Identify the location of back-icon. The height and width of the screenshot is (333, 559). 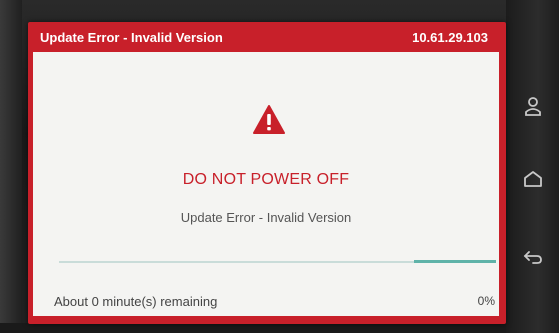
(533, 257).